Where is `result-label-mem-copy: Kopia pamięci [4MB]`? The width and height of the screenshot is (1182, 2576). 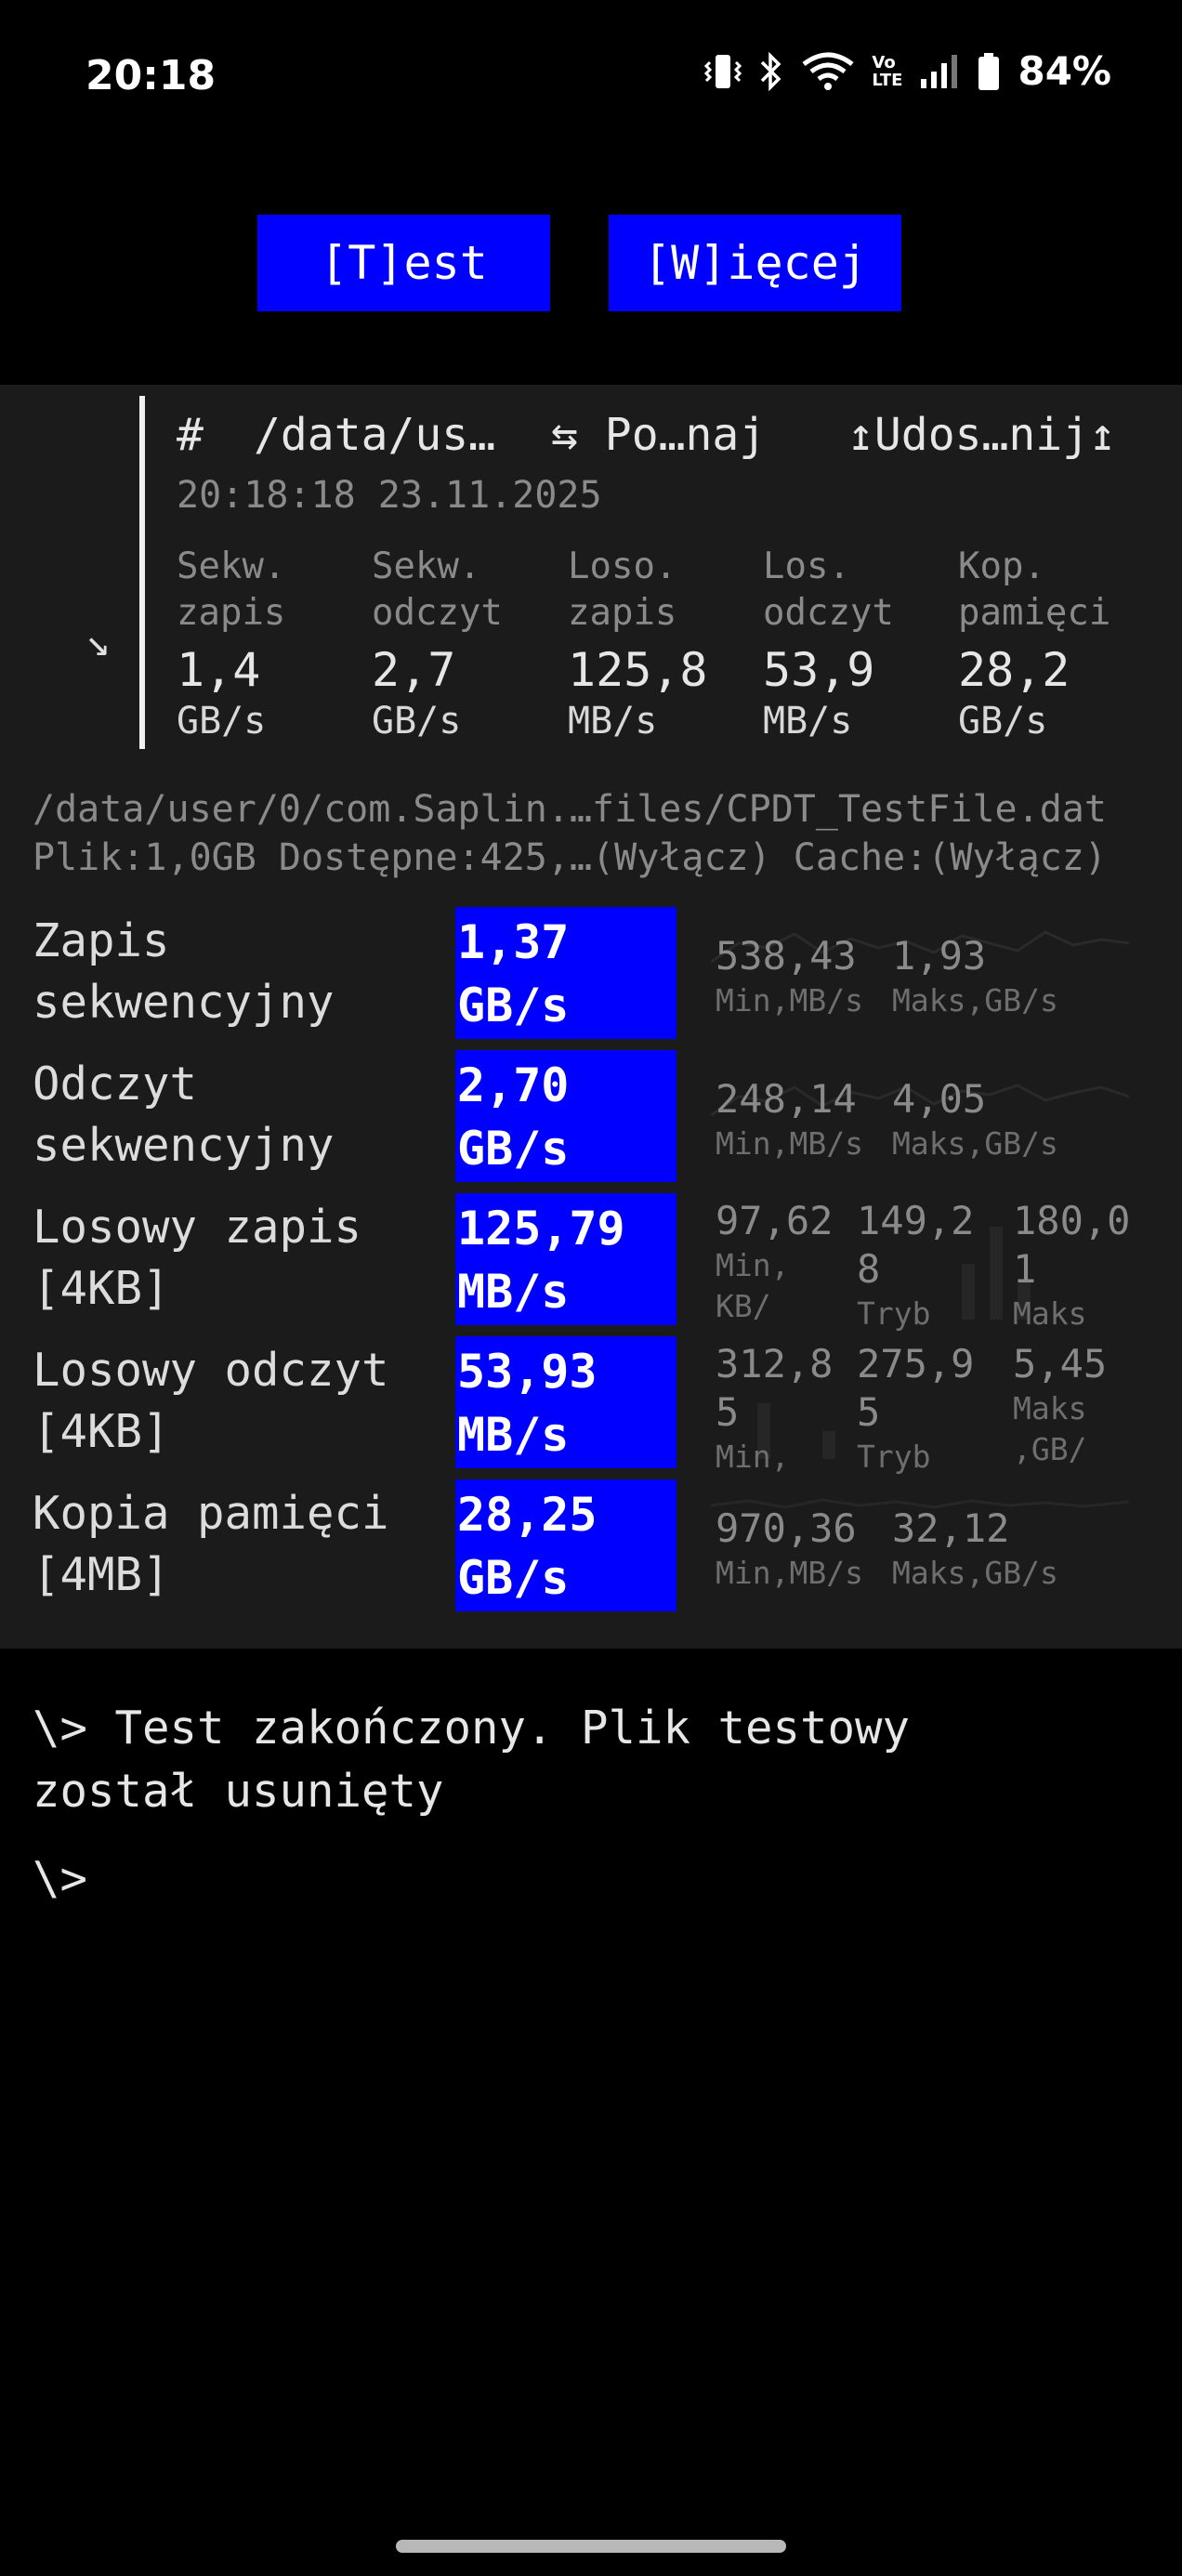
result-label-mem-copy: Kopia pamięci [4MB] is located at coordinates (211, 1544).